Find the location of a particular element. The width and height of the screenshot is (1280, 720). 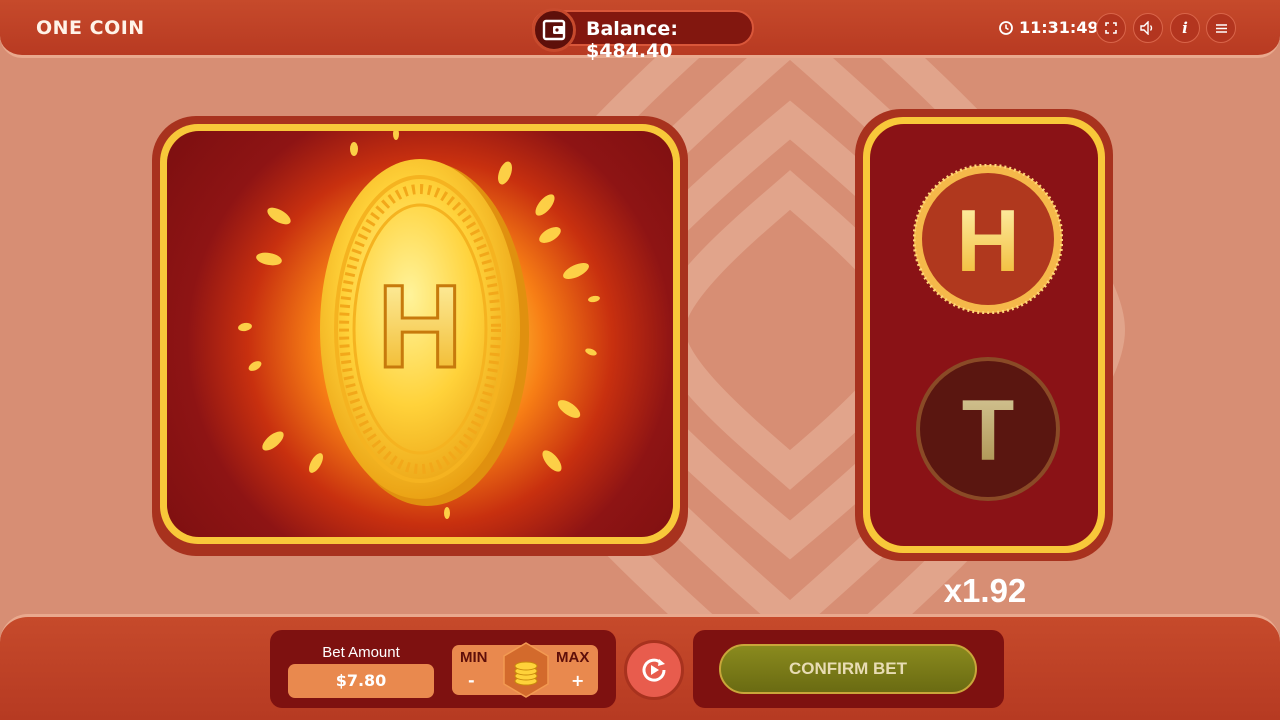

coins-icon is located at coordinates (526, 670).